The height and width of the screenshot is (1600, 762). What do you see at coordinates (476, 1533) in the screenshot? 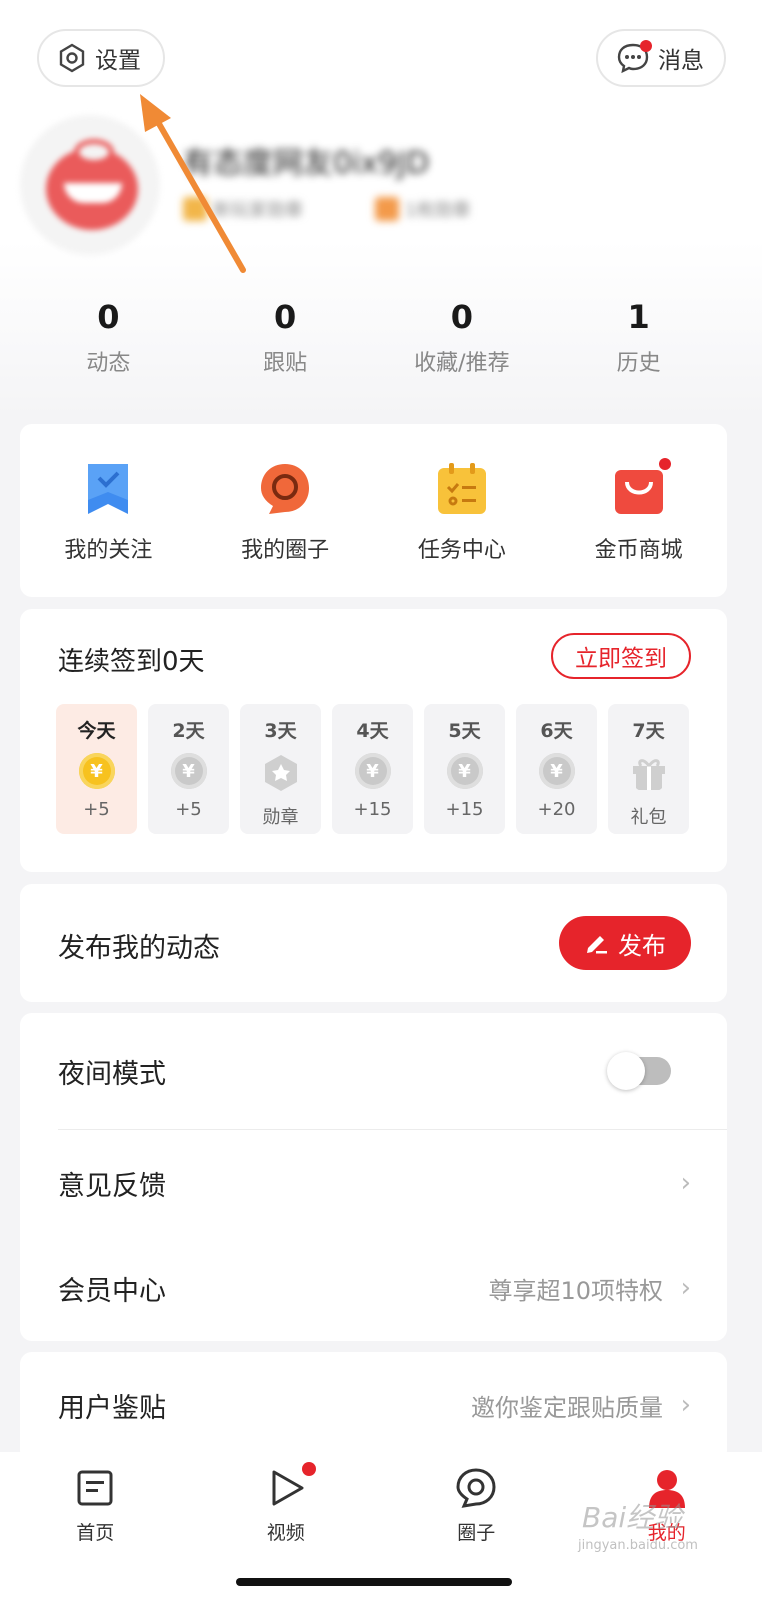
I see `tab-label: 圈子` at bounding box center [476, 1533].